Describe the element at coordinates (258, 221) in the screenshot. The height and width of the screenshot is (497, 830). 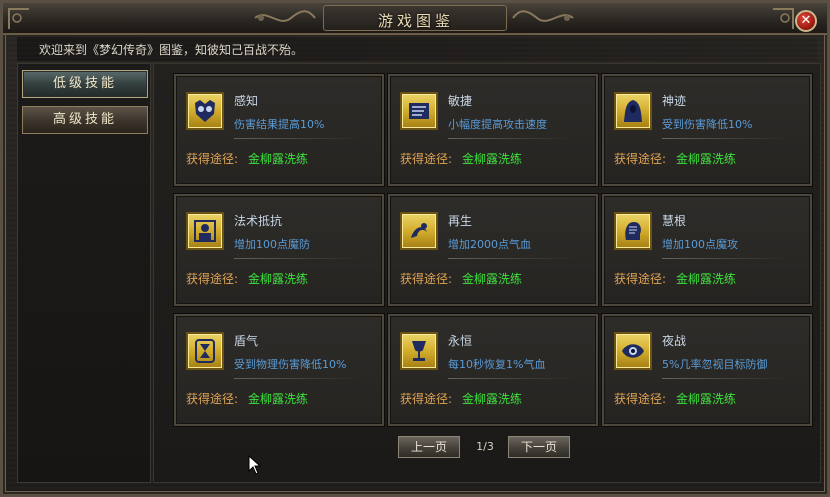
I see `skill-name: 法术抵抗` at that location.